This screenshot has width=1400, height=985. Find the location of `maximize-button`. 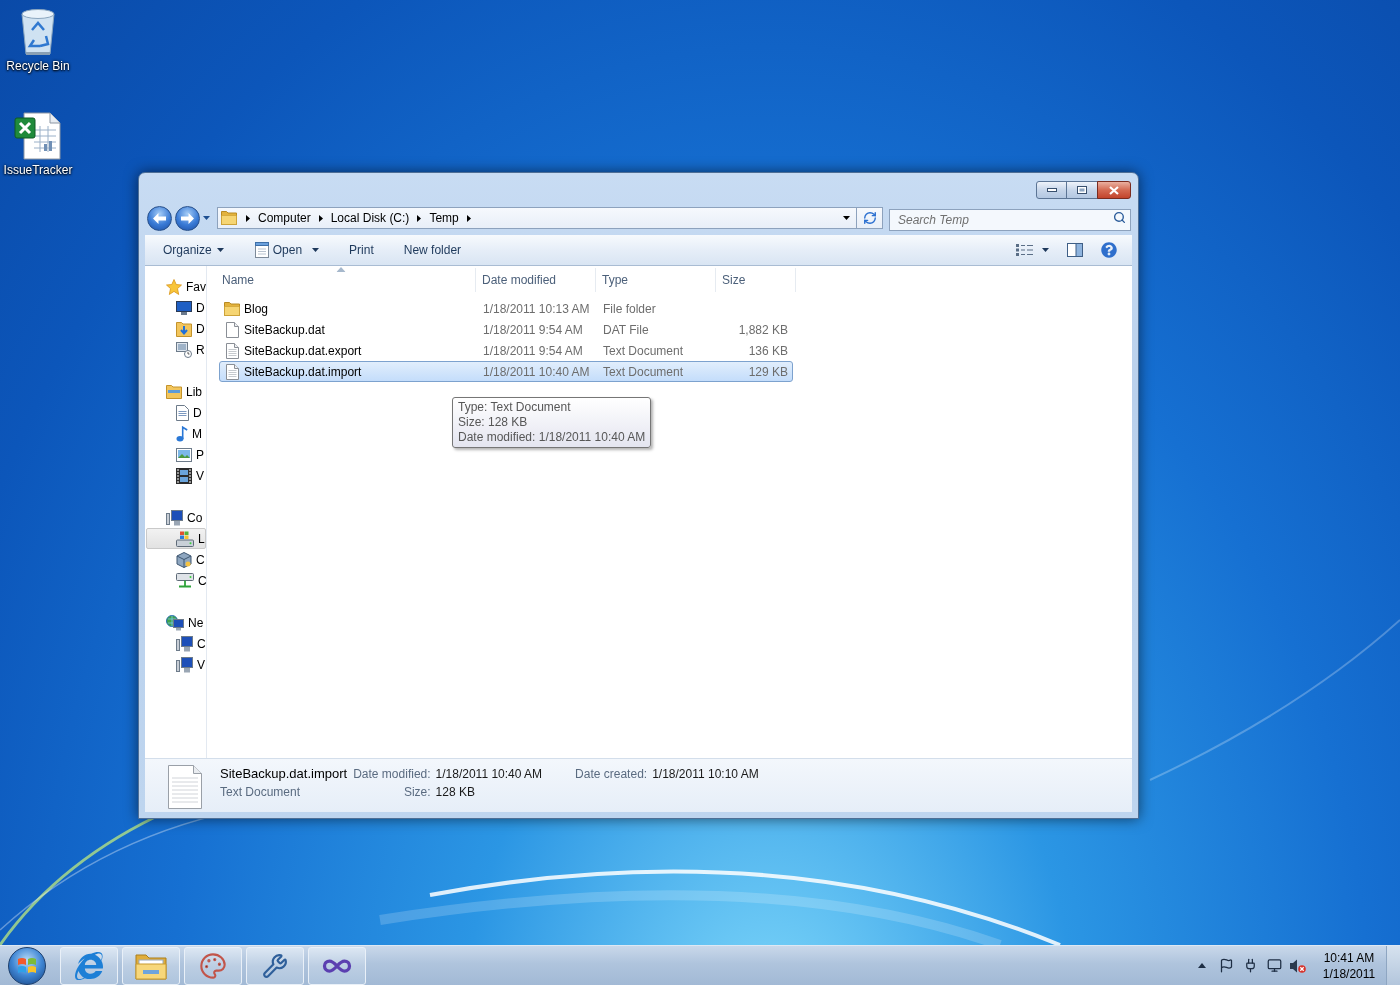

maximize-button is located at coordinates (1082, 190).